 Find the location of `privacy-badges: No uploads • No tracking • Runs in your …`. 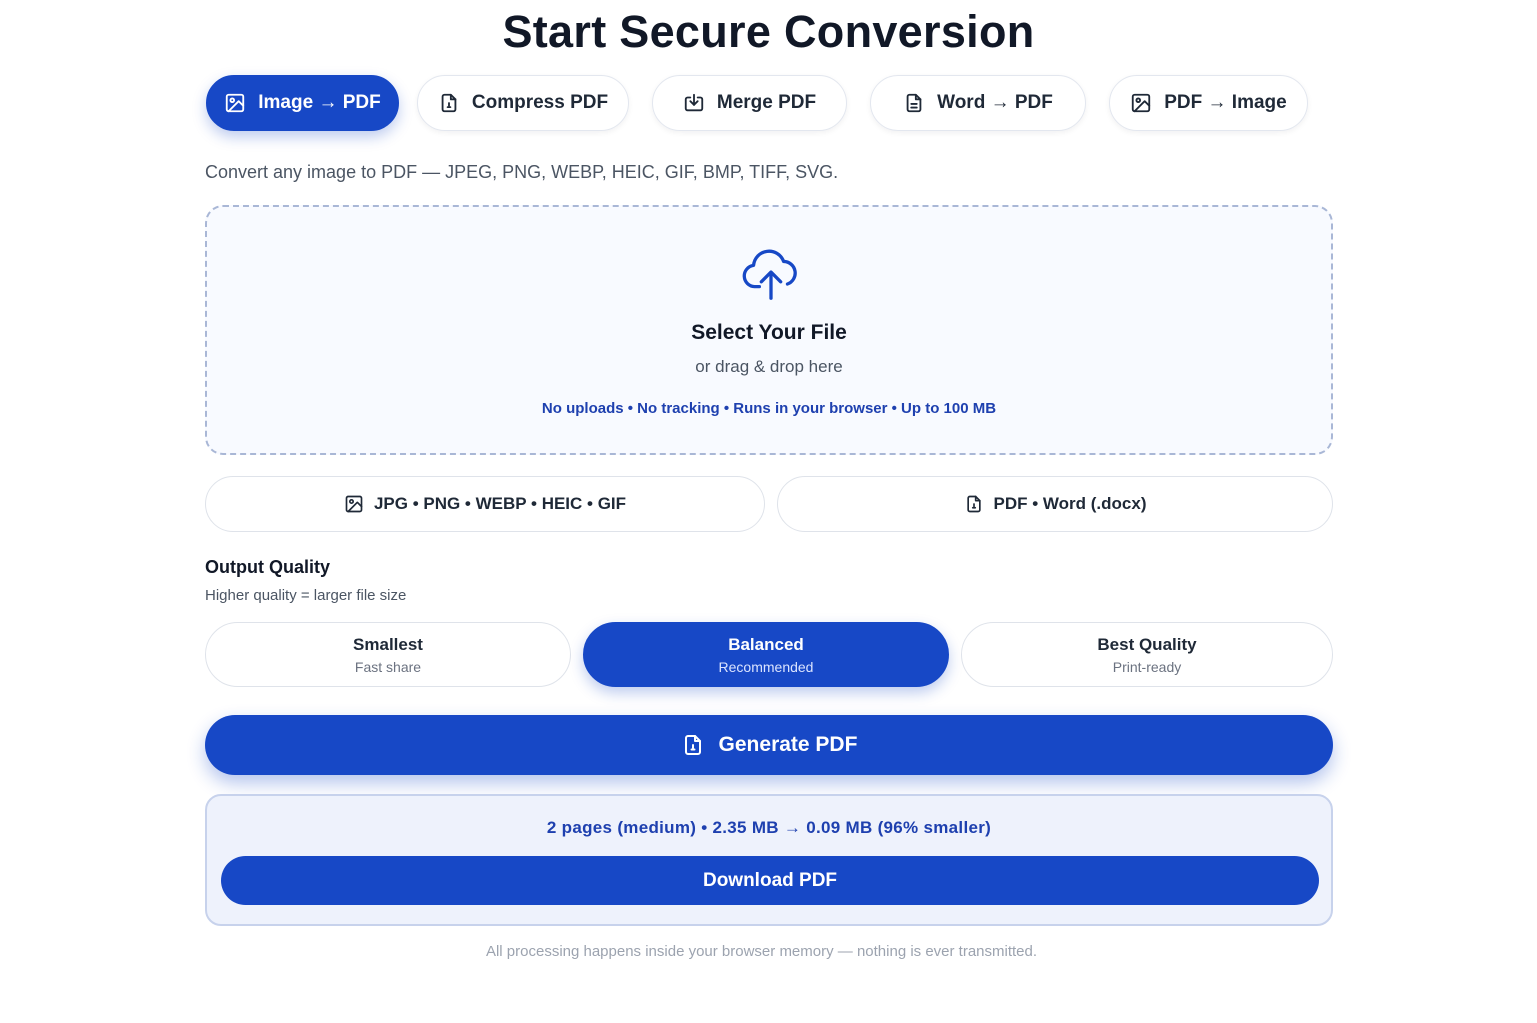

privacy-badges: No uploads • No tracking • Runs in your … is located at coordinates (769, 408).